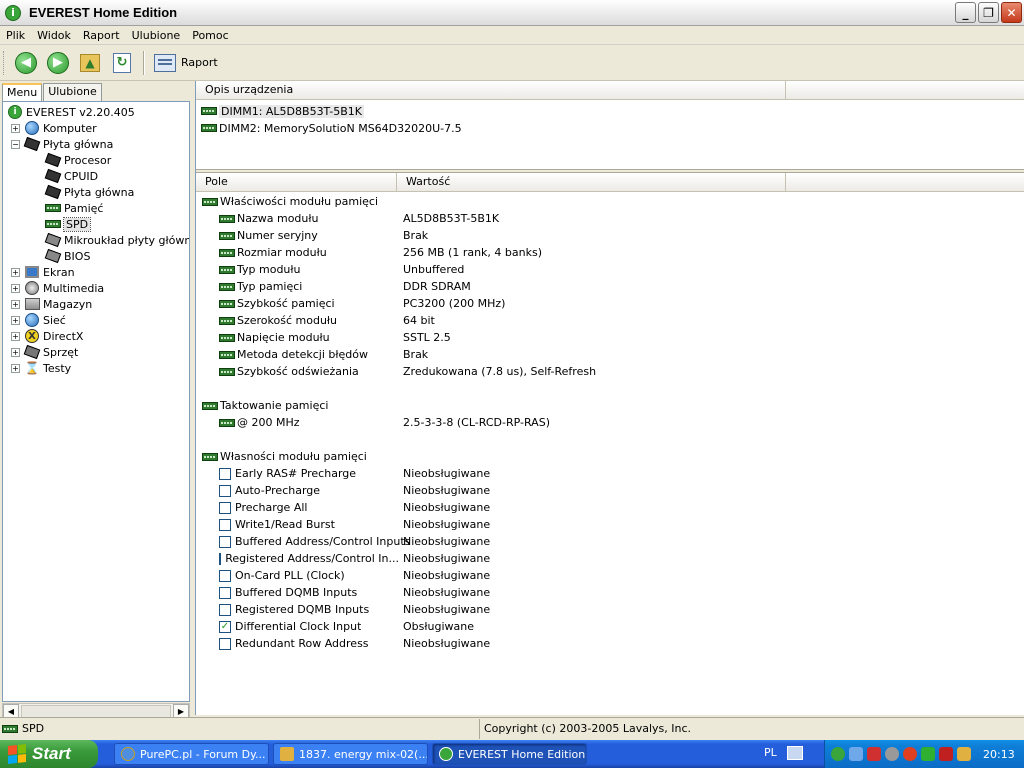  Describe the element at coordinates (610, 643) in the screenshot. I see `table-row: Redundant Row Address Nieobsługiwane` at that location.